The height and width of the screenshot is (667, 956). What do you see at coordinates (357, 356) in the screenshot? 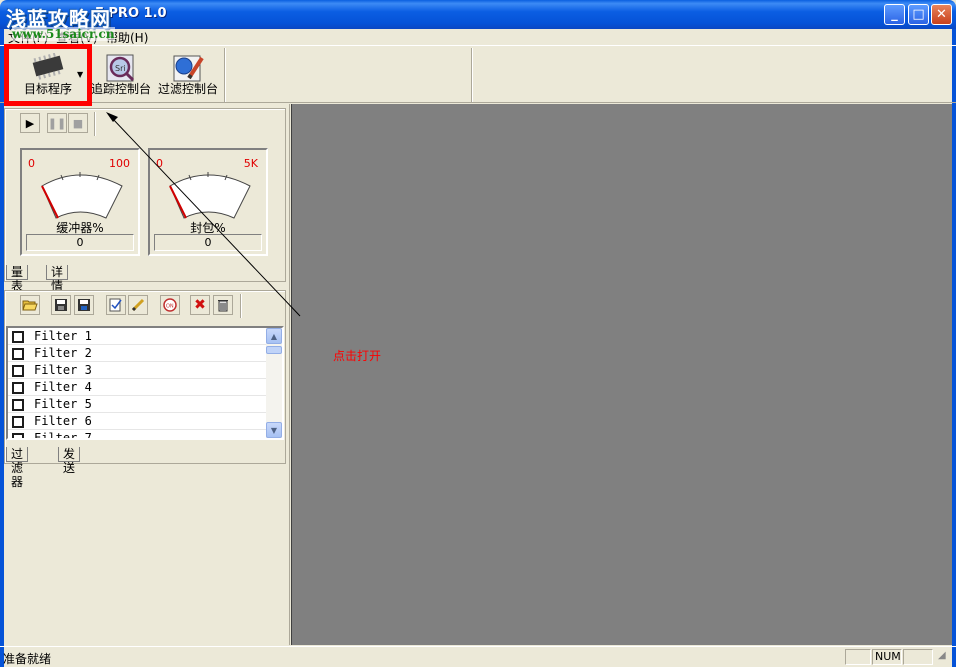
I see `annotation-text: 点击打开` at bounding box center [357, 356].